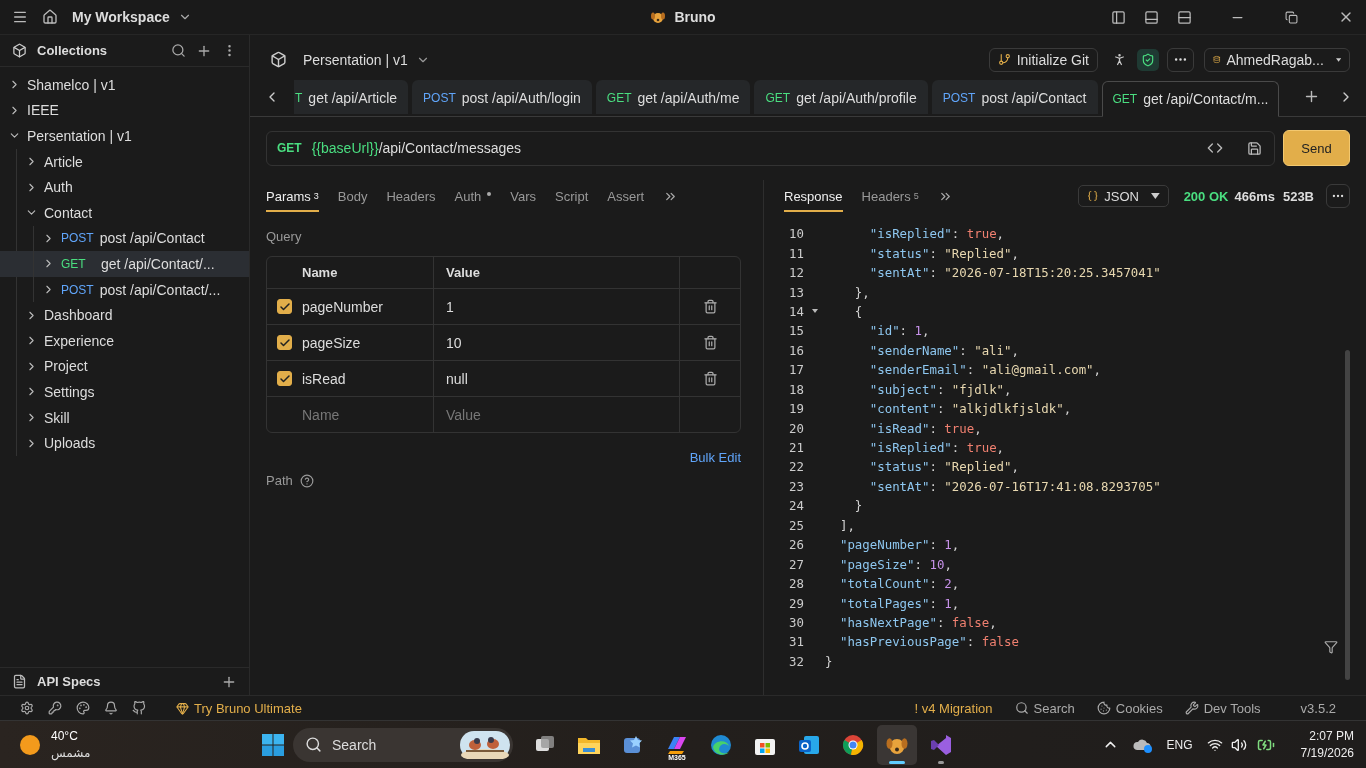 This screenshot has height=768, width=1366. What do you see at coordinates (1044, 708) in the screenshot?
I see `search-link: Search` at bounding box center [1044, 708].